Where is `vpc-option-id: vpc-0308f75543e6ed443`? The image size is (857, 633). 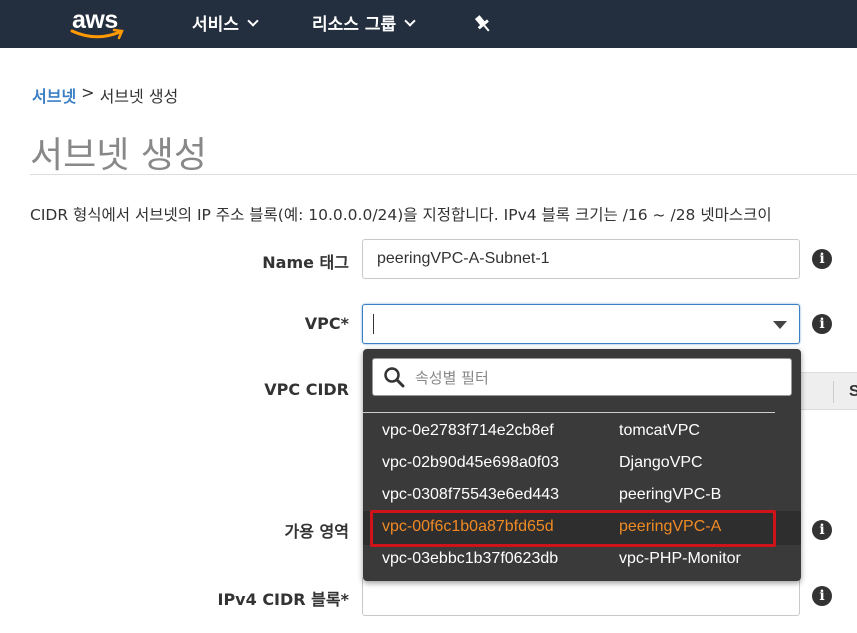 vpc-option-id: vpc-0308f75543e6ed443 is located at coordinates (471, 494).